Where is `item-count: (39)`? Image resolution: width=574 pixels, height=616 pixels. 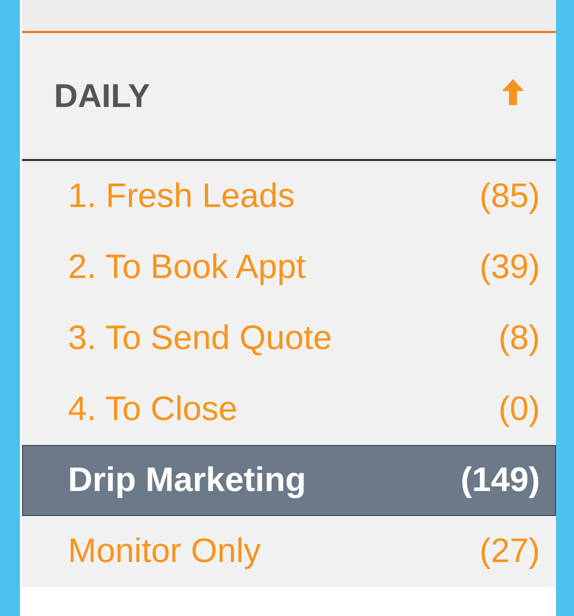 item-count: (39) is located at coordinates (510, 267).